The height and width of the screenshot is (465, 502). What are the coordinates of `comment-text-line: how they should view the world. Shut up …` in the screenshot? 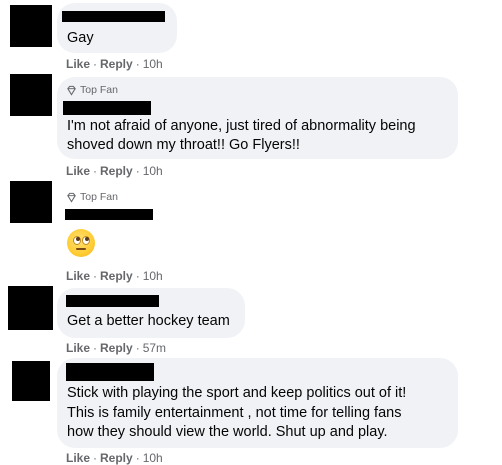 It's located at (227, 432).